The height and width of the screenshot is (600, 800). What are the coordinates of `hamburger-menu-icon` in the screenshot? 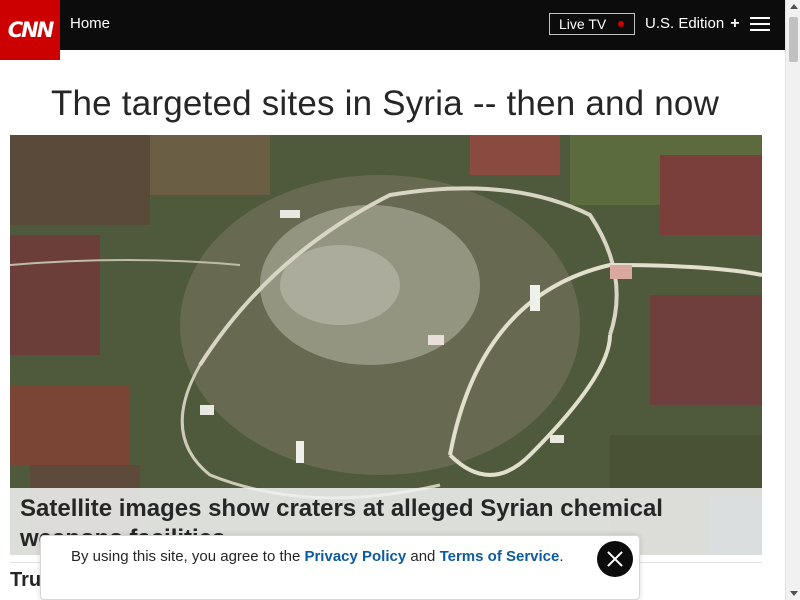 It's located at (760, 25).